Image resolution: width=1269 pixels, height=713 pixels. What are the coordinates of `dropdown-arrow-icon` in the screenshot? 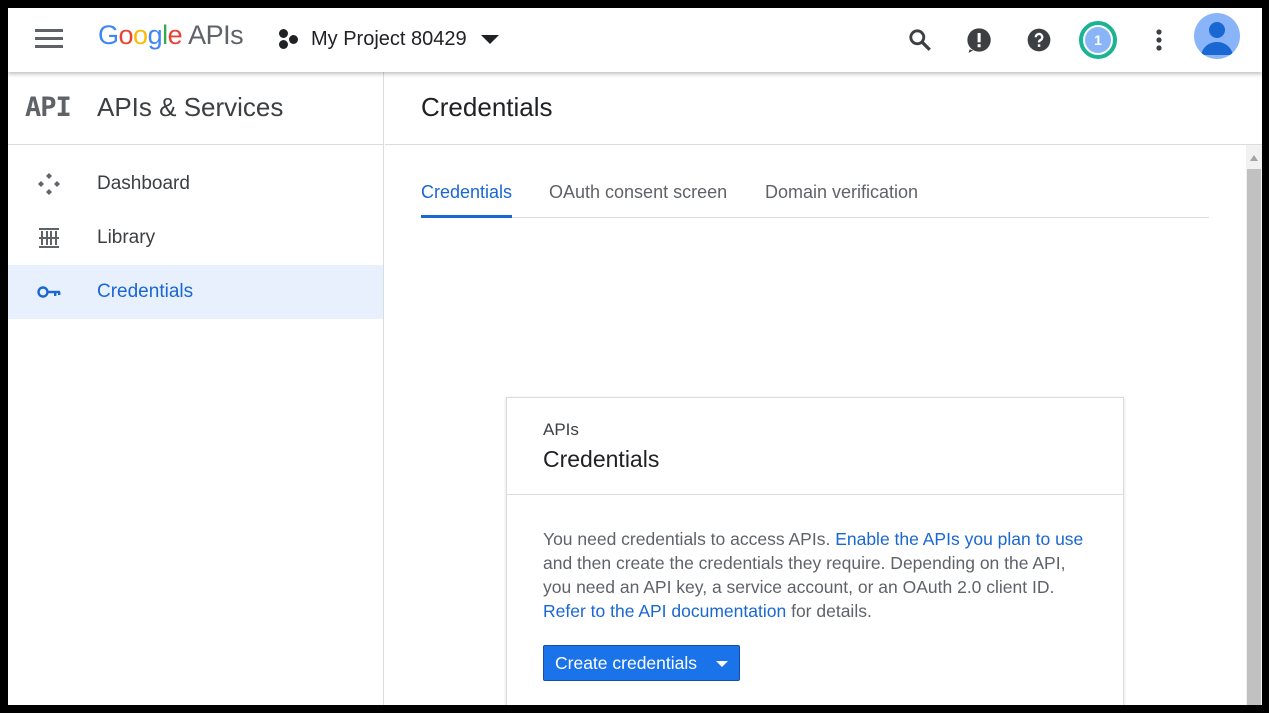 It's located at (722, 664).